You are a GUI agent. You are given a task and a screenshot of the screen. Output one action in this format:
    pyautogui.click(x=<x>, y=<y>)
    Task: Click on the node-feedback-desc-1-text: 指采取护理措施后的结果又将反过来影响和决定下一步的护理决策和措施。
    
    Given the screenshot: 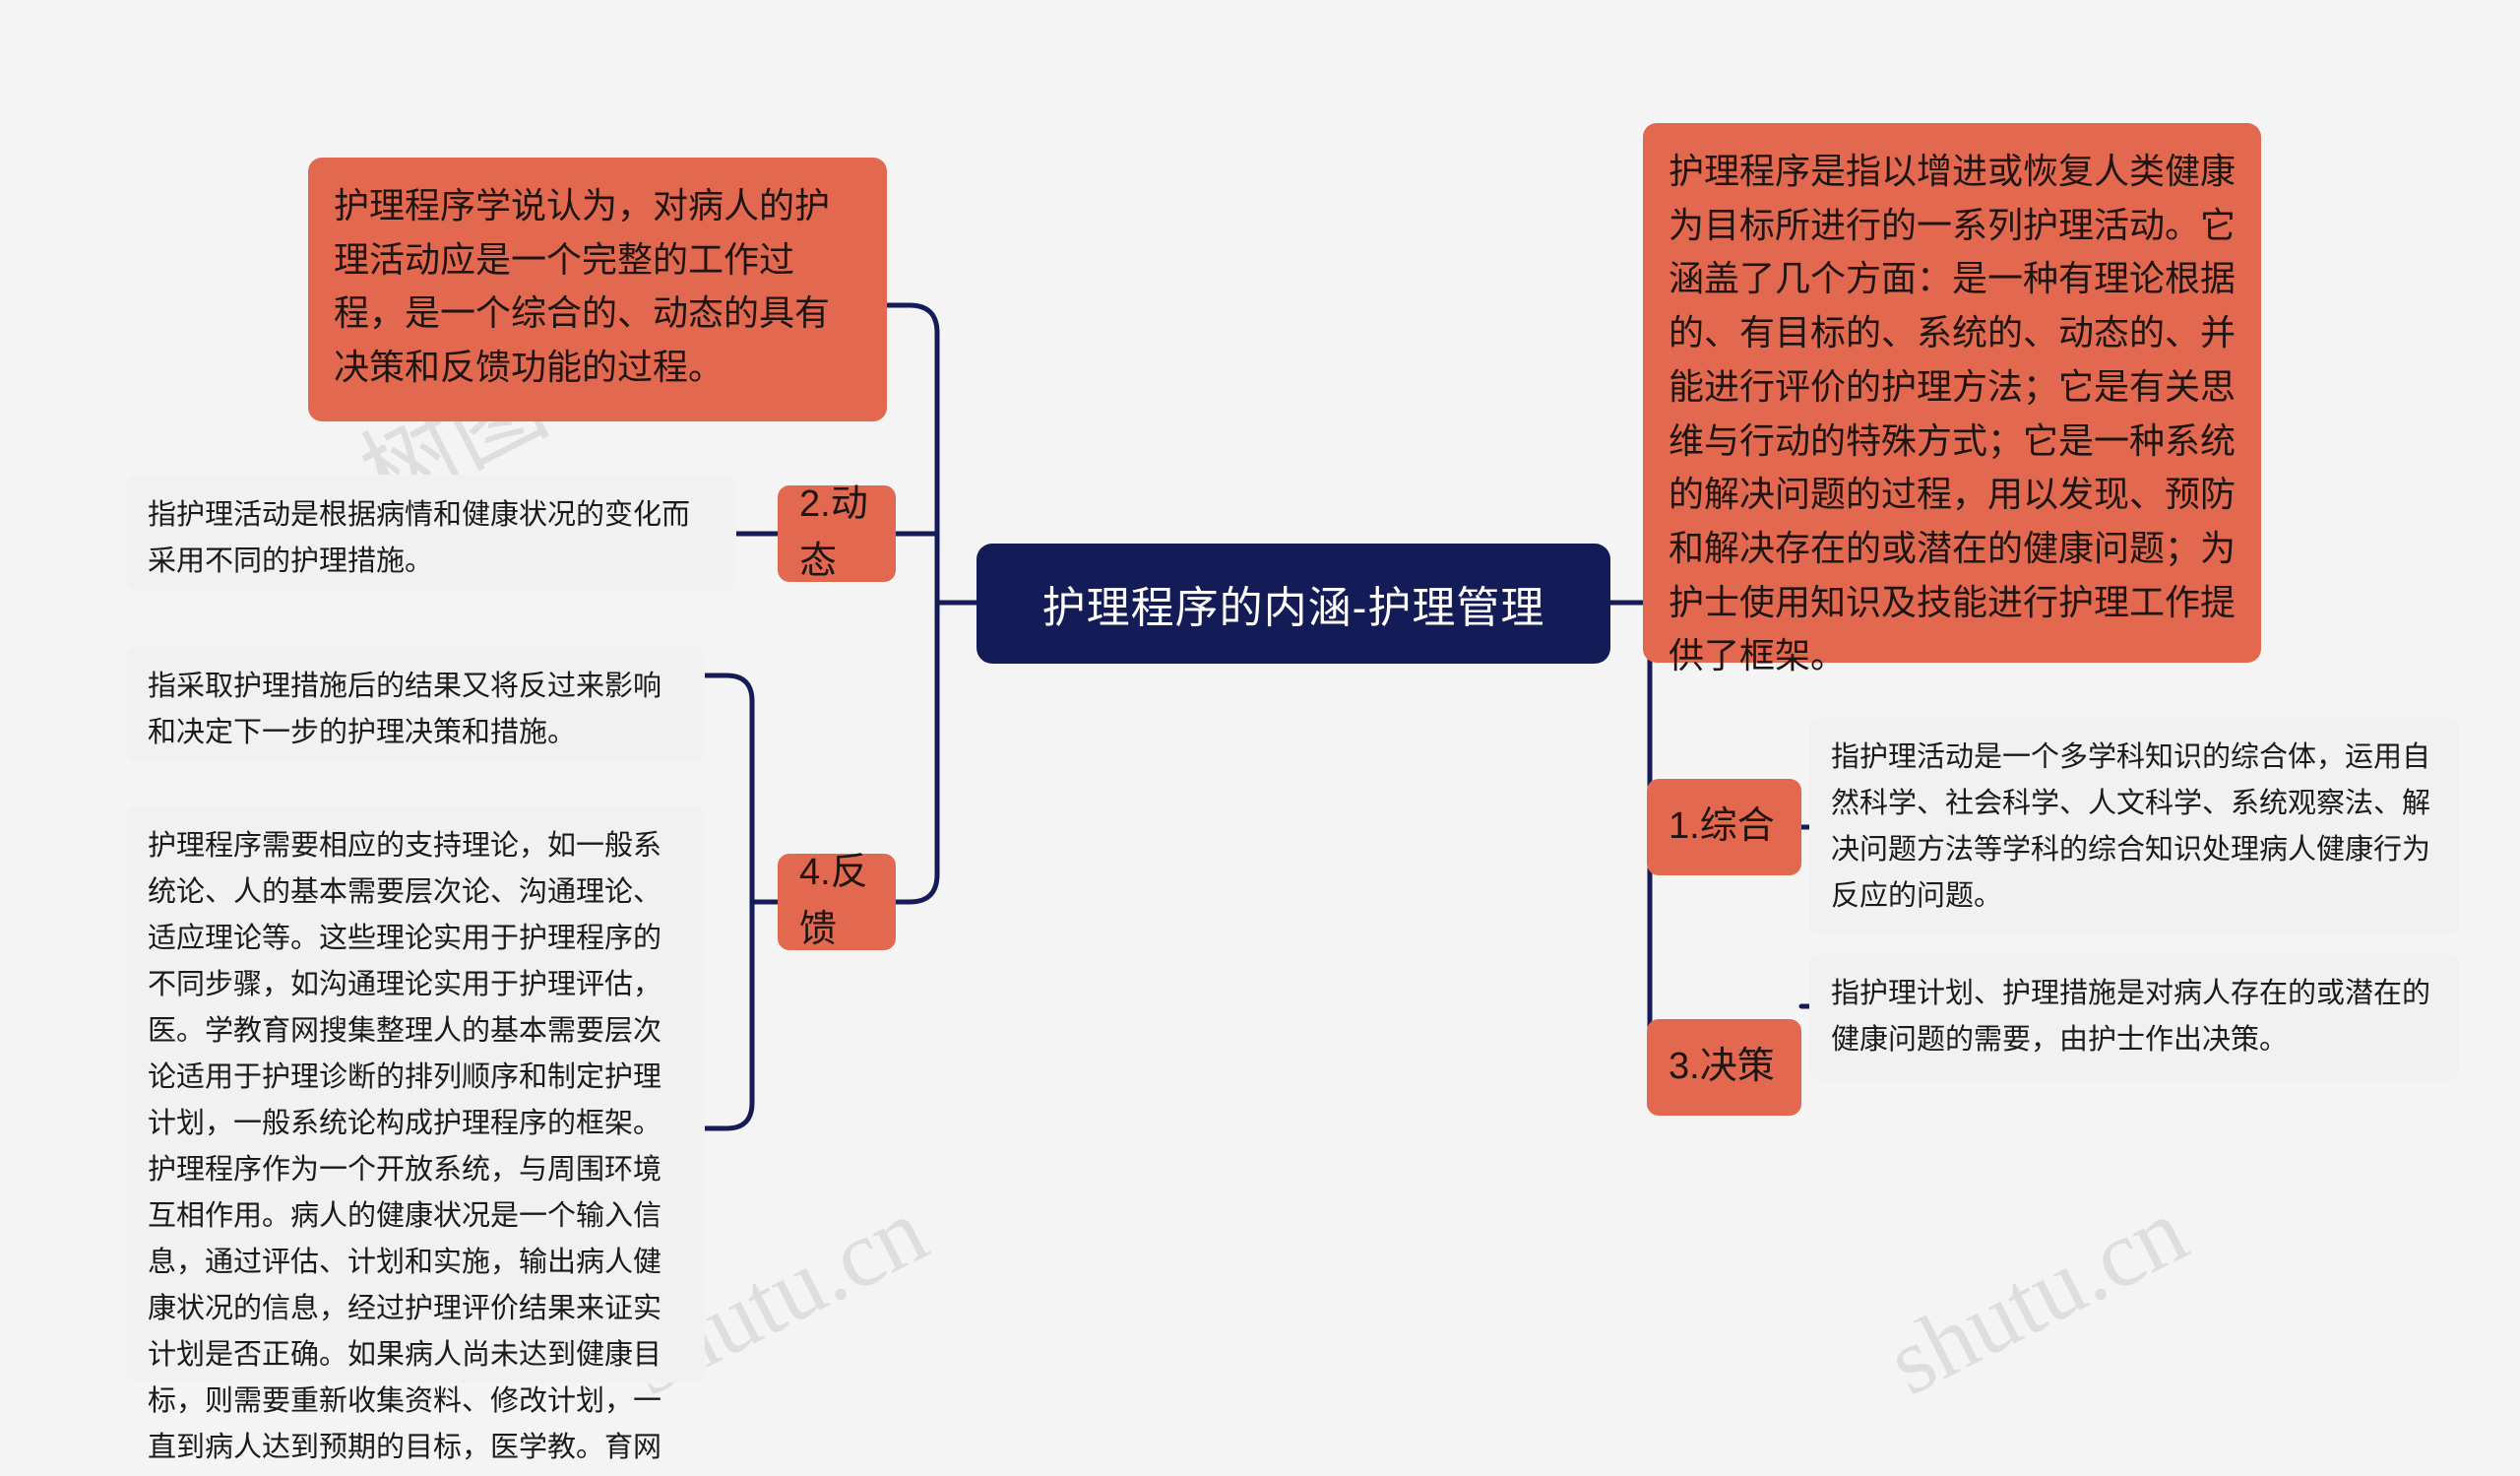 What is the action you would take?
    pyautogui.click(x=405, y=709)
    